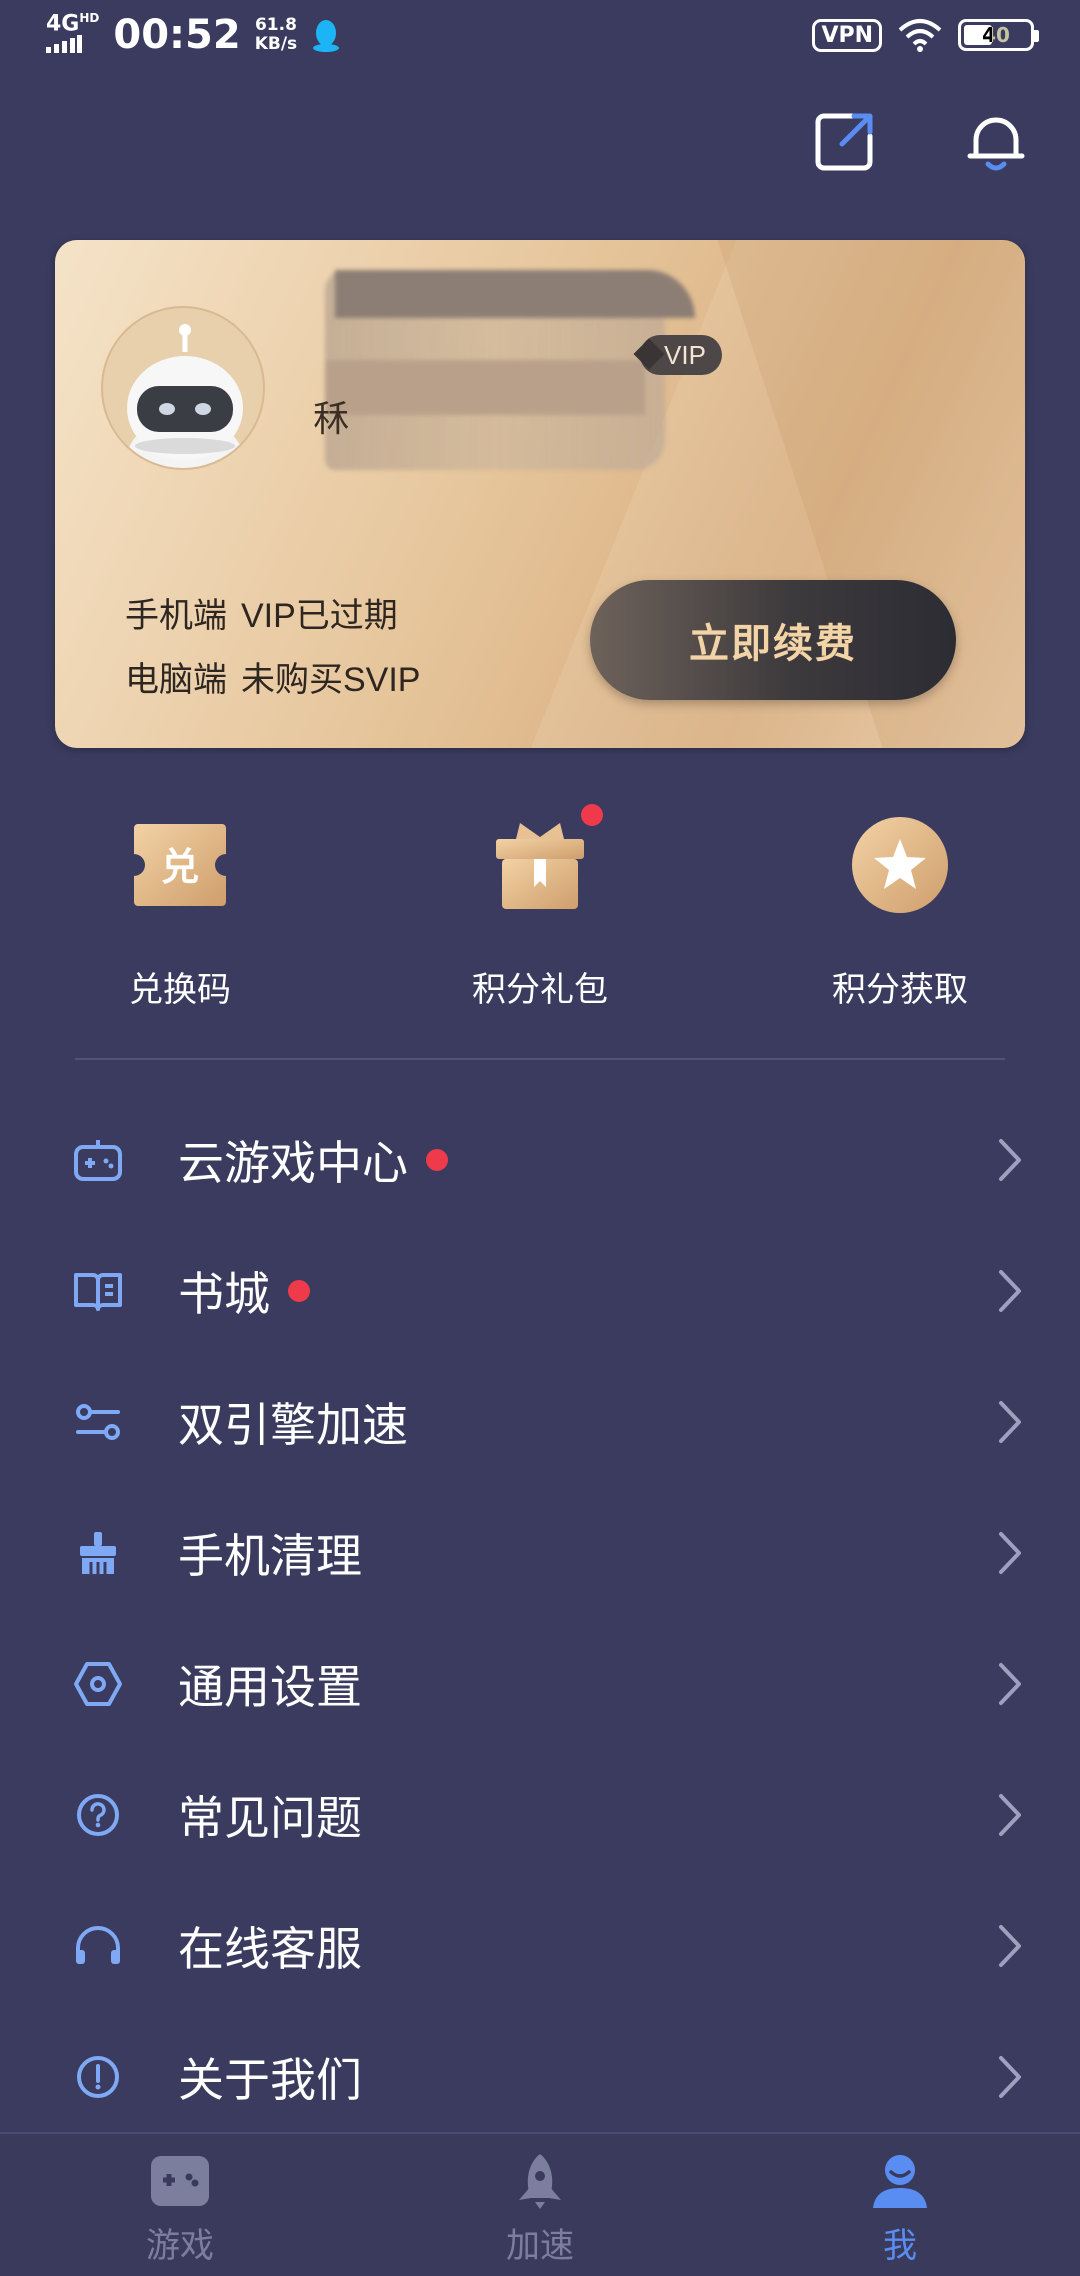 This screenshot has height=2276, width=1080. Describe the element at coordinates (98, 2077) in the screenshot. I see `info-icon` at that location.